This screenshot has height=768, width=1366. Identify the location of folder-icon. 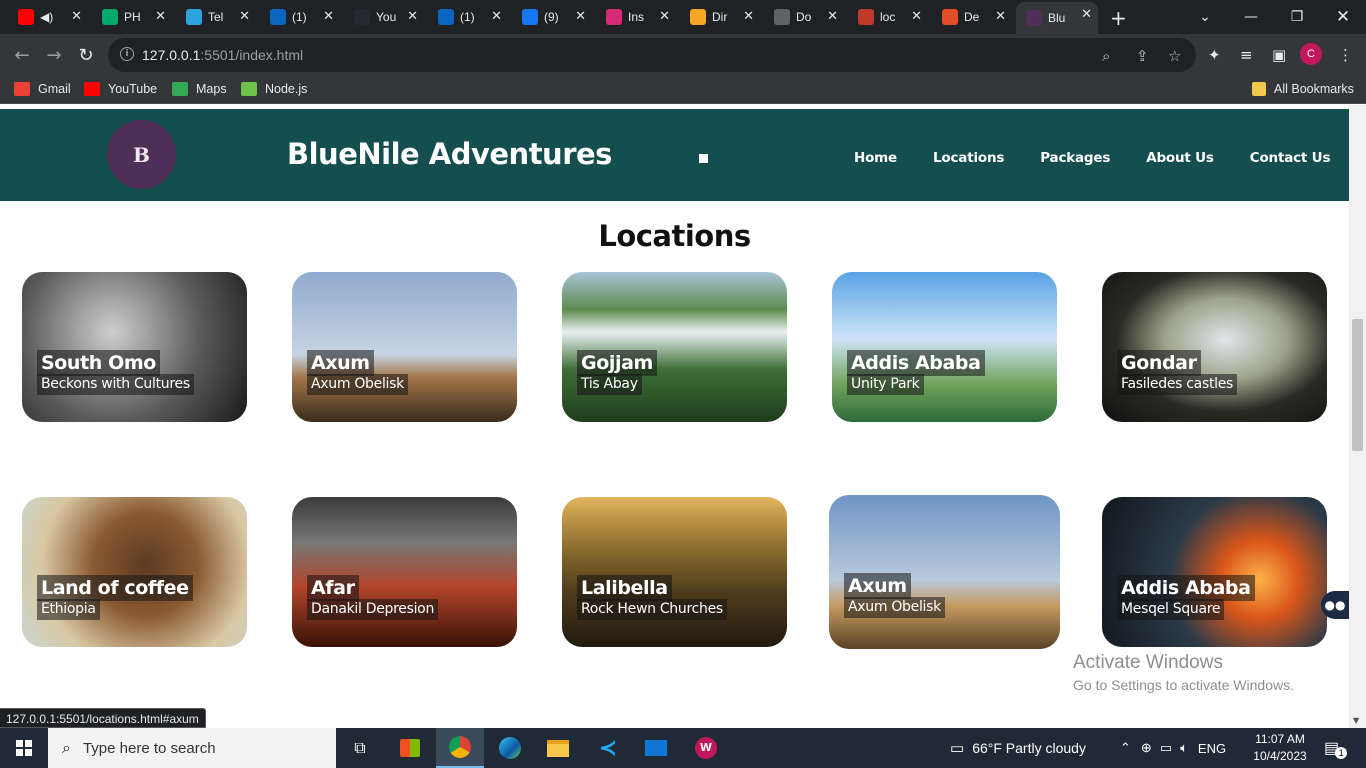
(558, 748).